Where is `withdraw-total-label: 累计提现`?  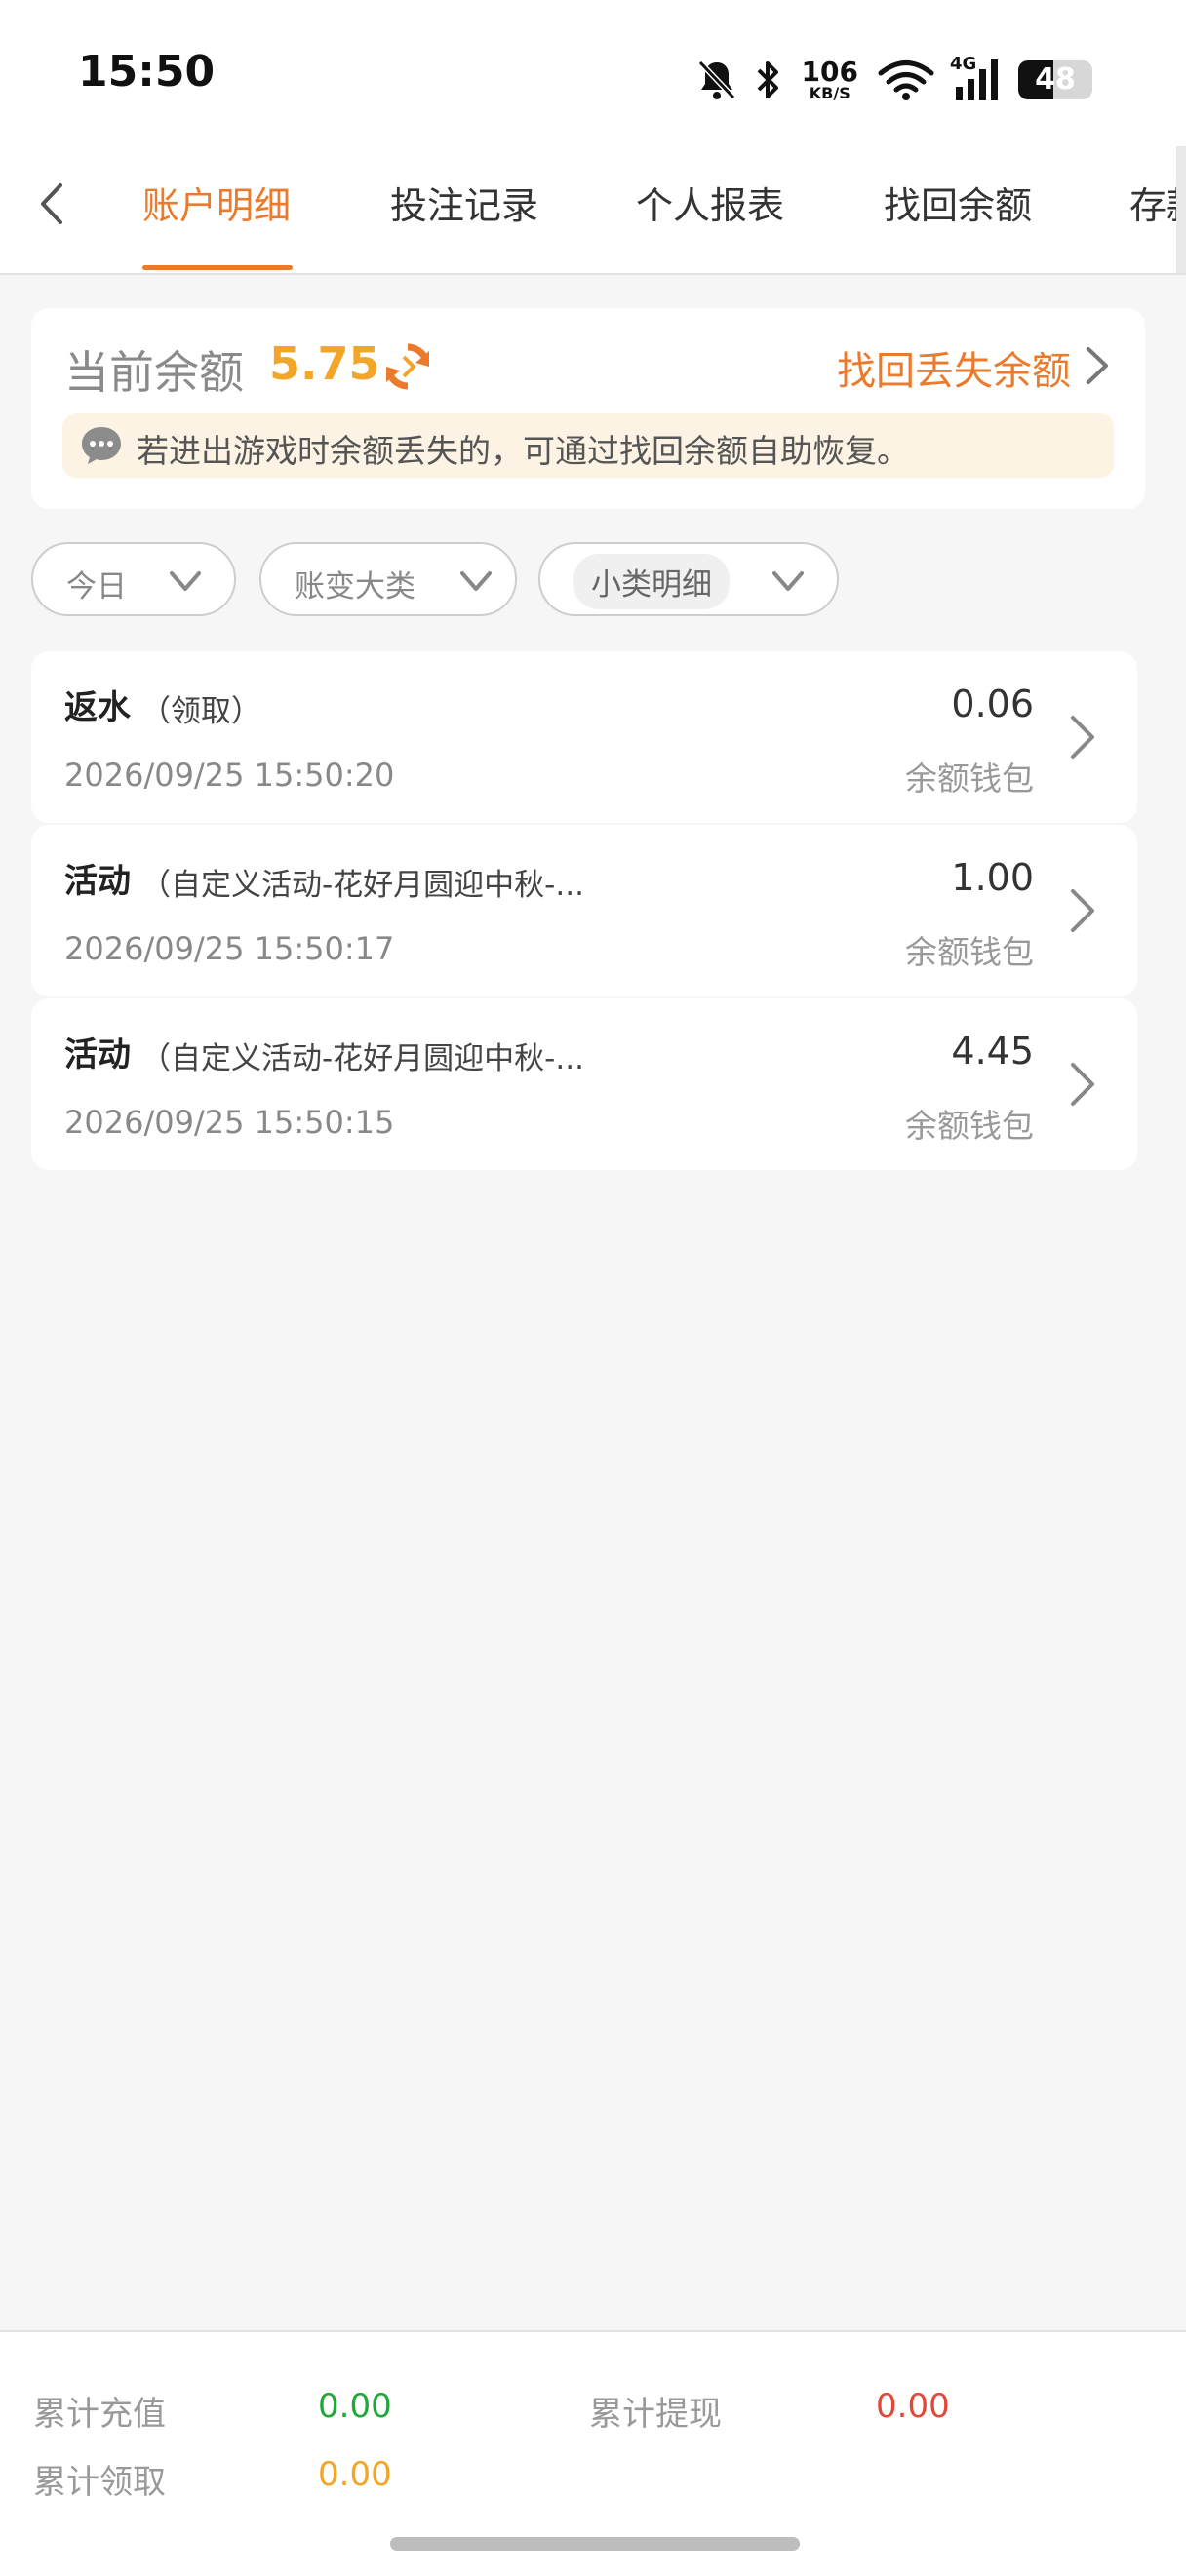
withdraw-total-label: 累计提现 is located at coordinates (655, 2414).